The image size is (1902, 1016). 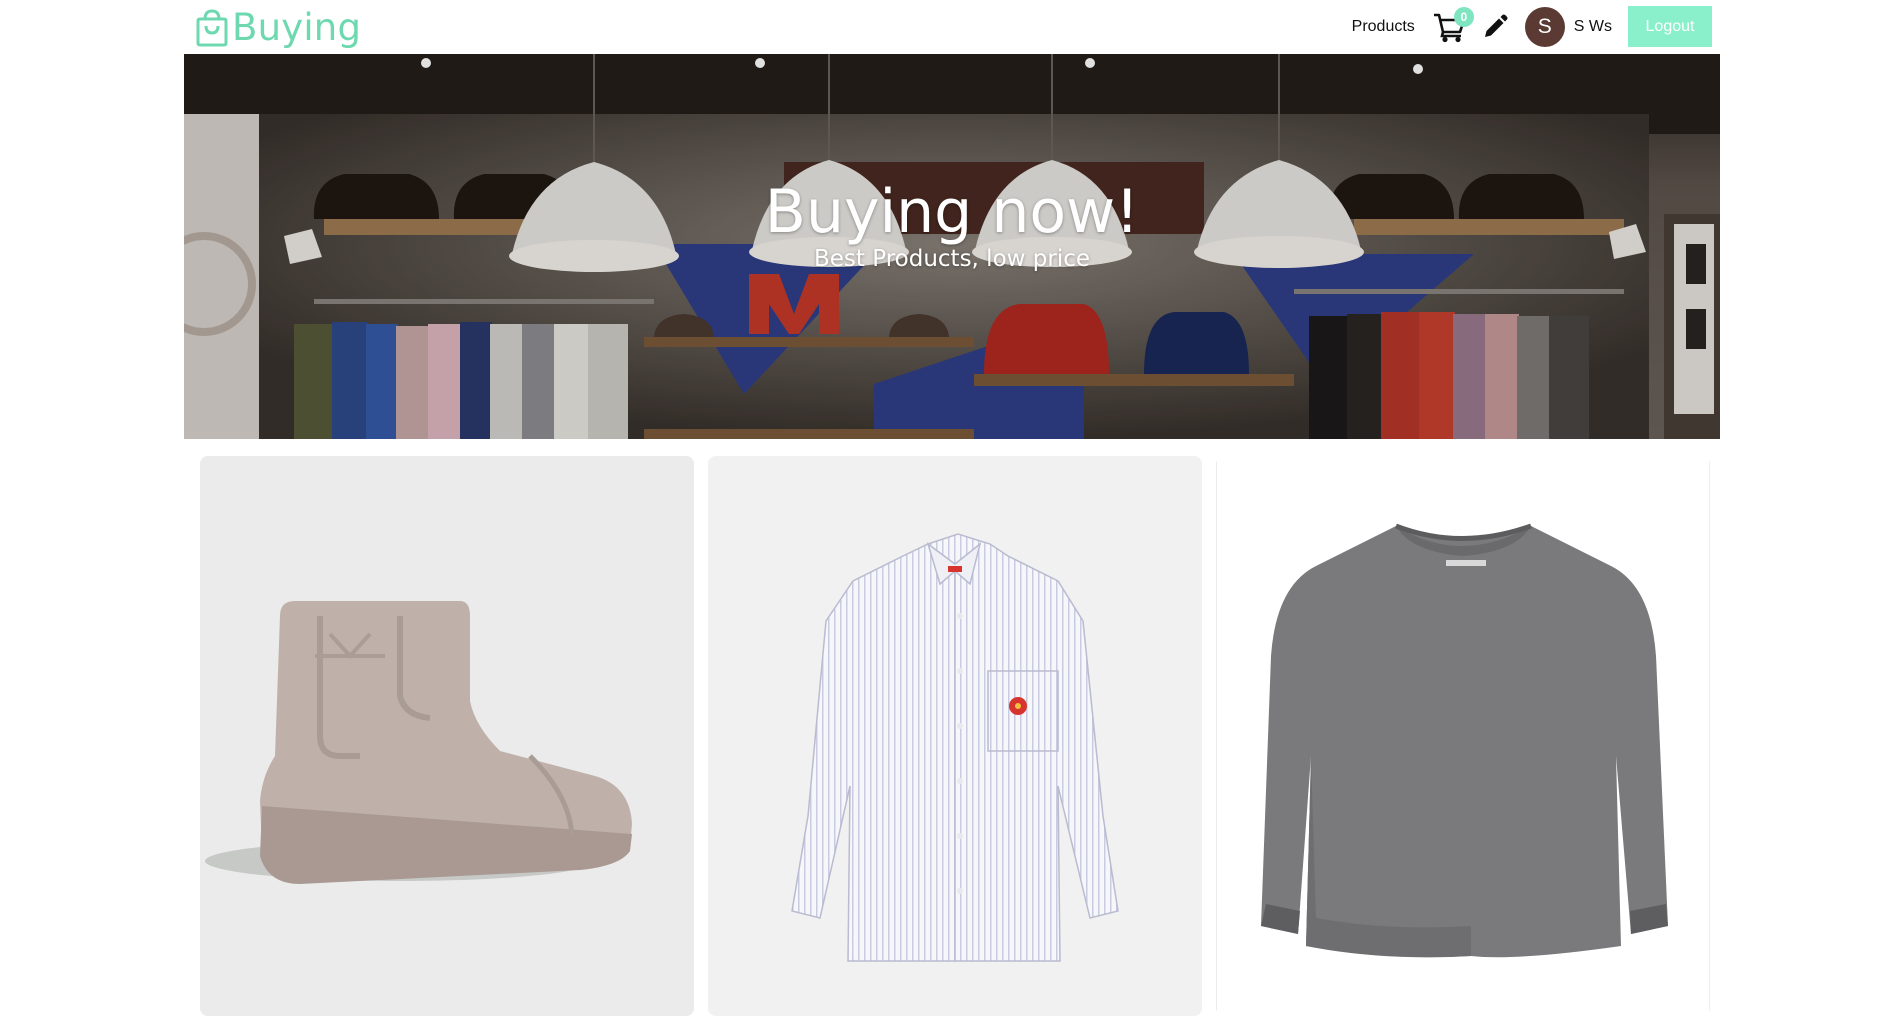 I want to click on user-name: S Ws, so click(x=1592, y=26).